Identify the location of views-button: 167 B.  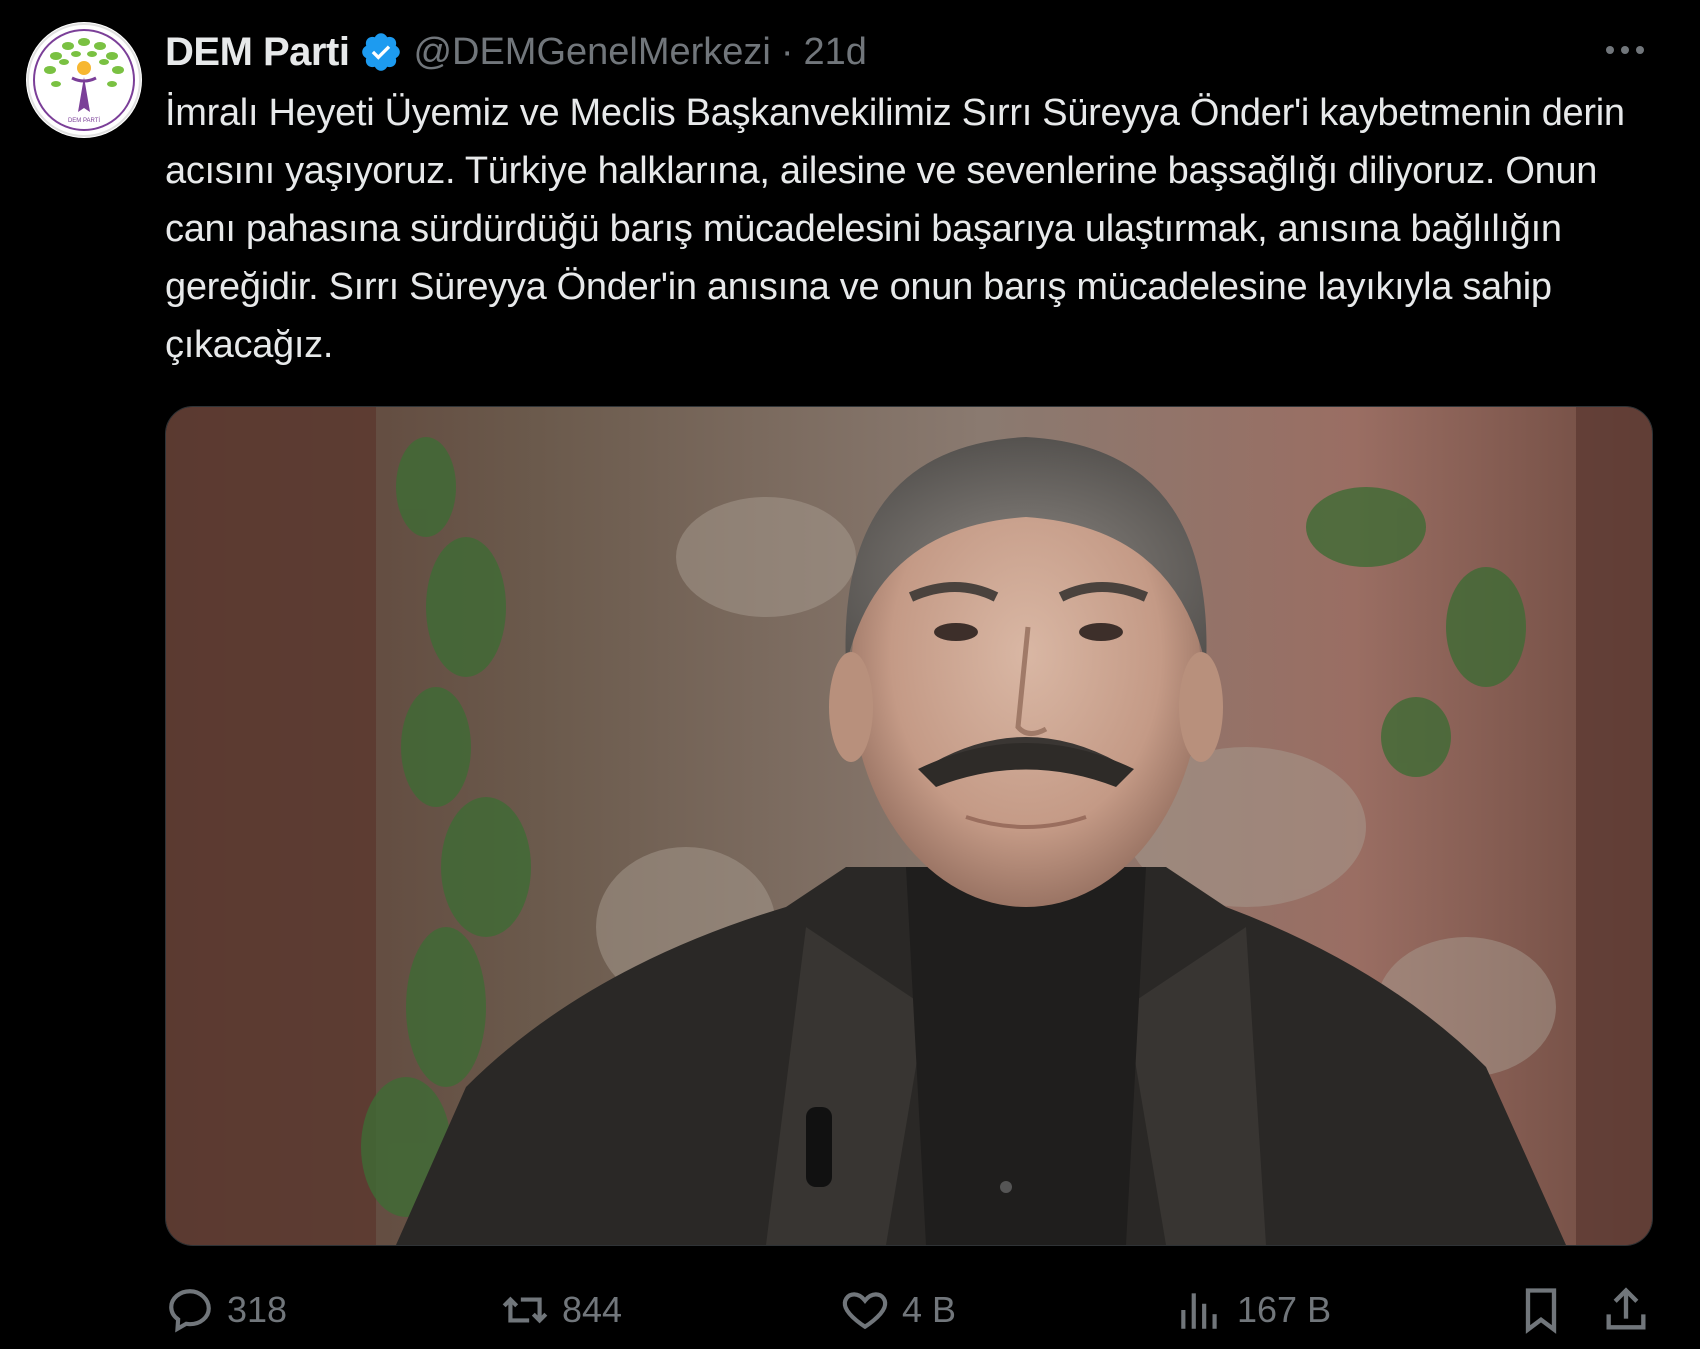
(1253, 1310).